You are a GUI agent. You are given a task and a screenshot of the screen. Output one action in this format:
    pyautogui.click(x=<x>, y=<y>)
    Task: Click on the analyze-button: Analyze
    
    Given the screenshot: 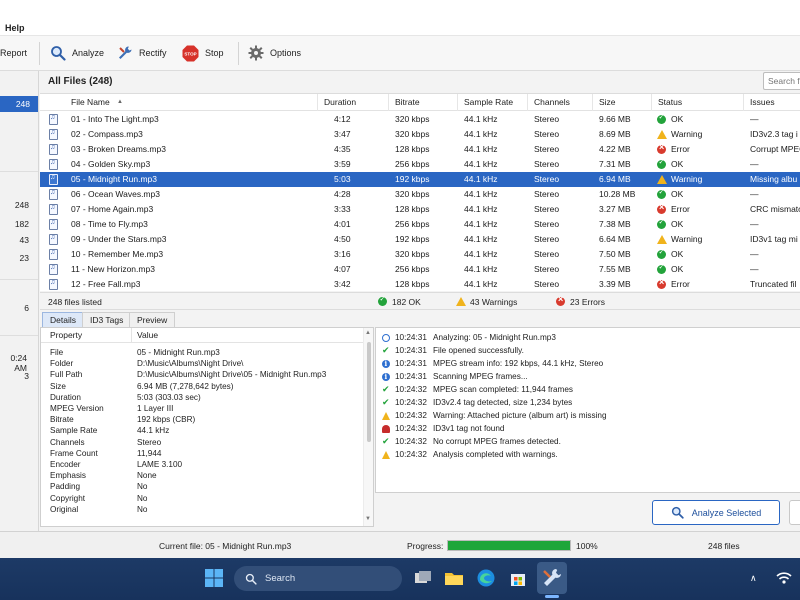 What is the action you would take?
    pyautogui.click(x=77, y=53)
    